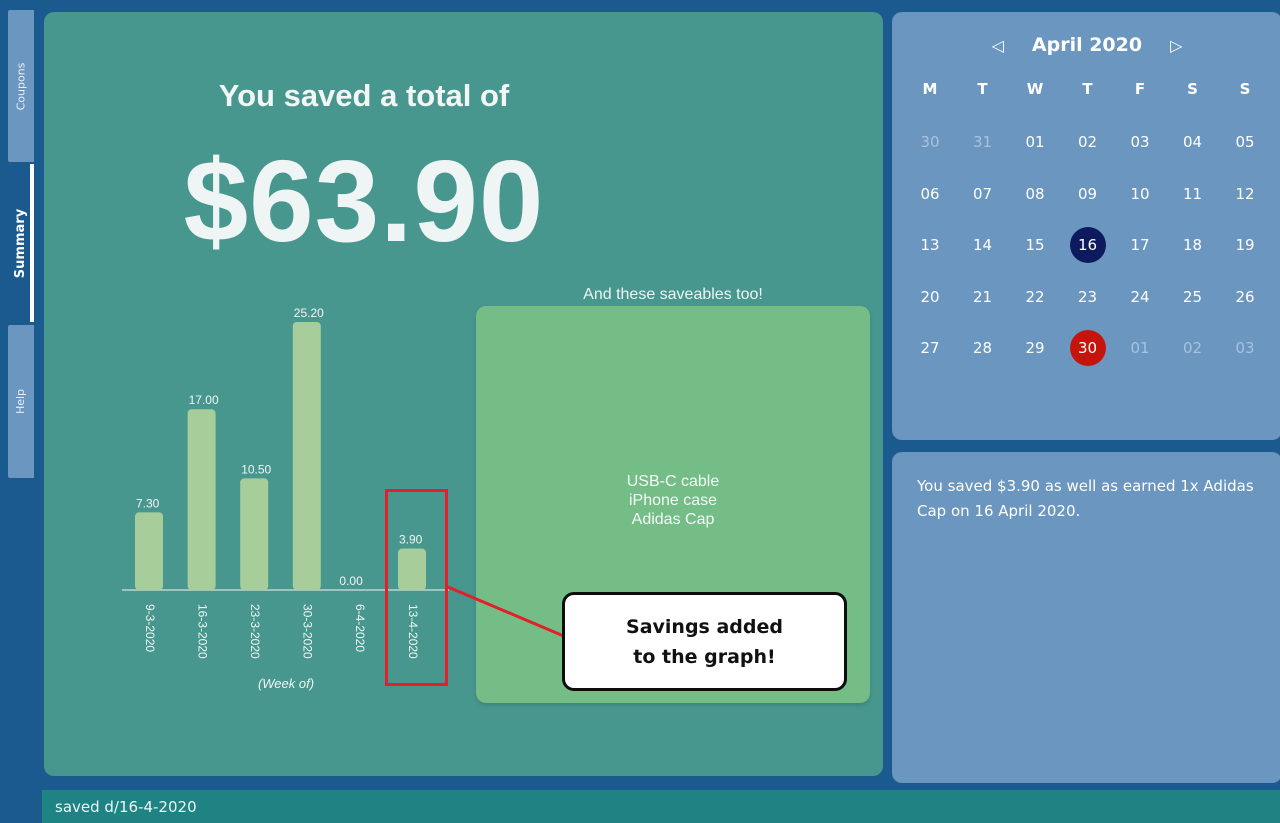 This screenshot has width=1280, height=823. What do you see at coordinates (1245, 142) in the screenshot?
I see `calendar-day: 05` at bounding box center [1245, 142].